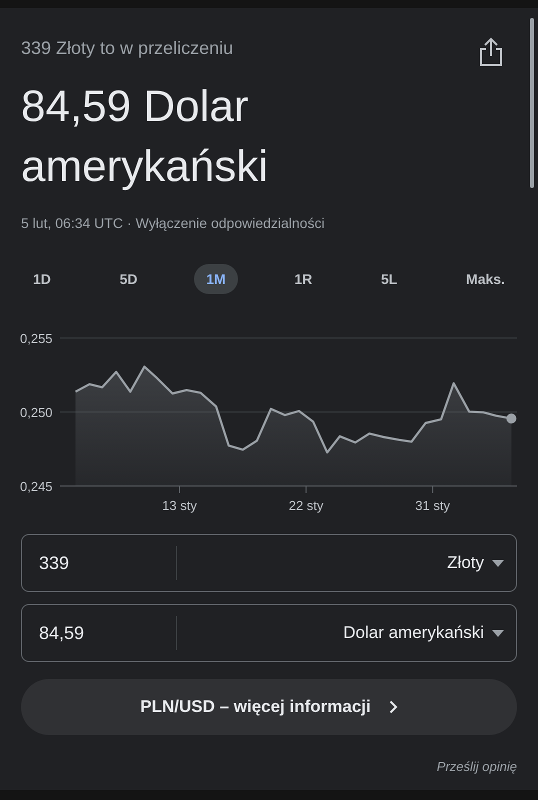  Describe the element at coordinates (303, 279) in the screenshot. I see `range-tab: 1R` at that location.